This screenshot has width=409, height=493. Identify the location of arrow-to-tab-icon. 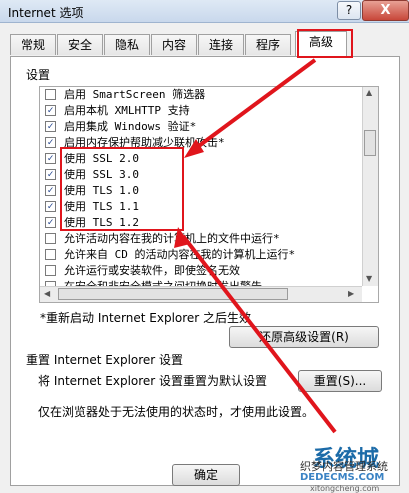
(250, 108).